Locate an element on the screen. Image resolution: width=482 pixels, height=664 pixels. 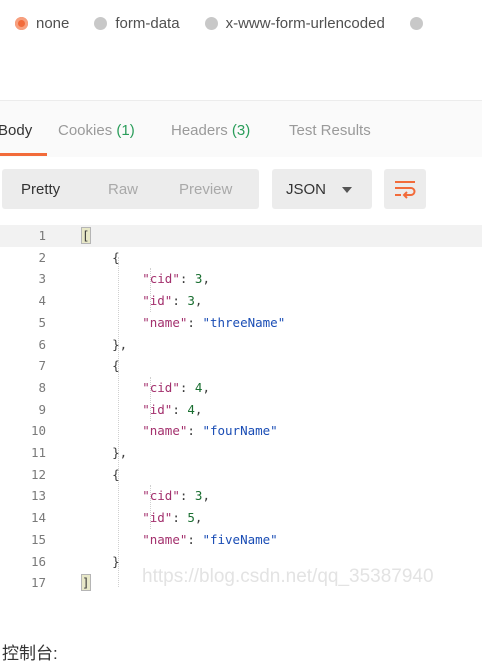
line-number: 16 is located at coordinates (38, 561).